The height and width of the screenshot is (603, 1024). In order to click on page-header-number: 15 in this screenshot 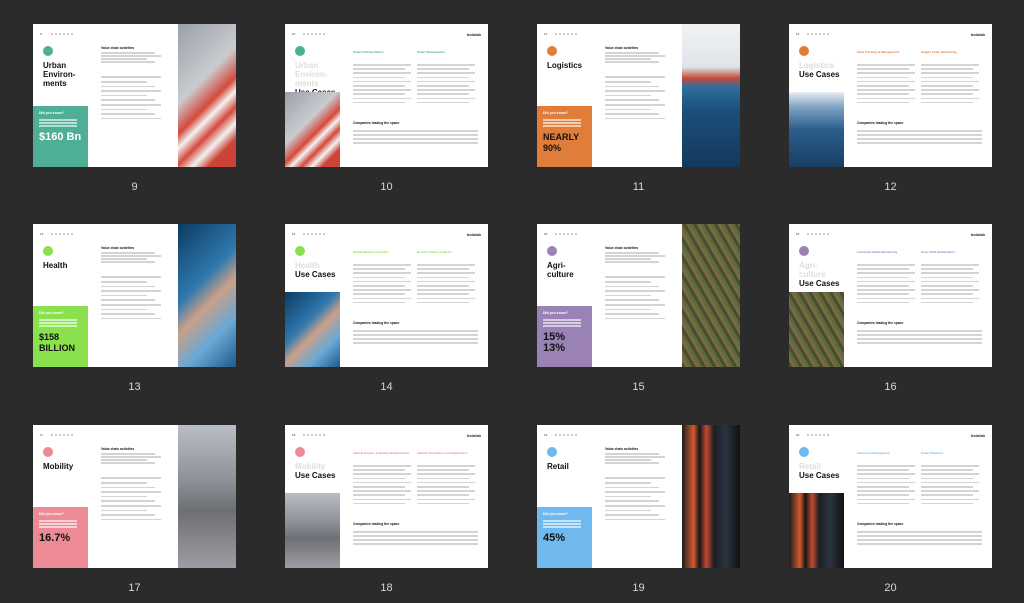, I will do `click(546, 234)`.